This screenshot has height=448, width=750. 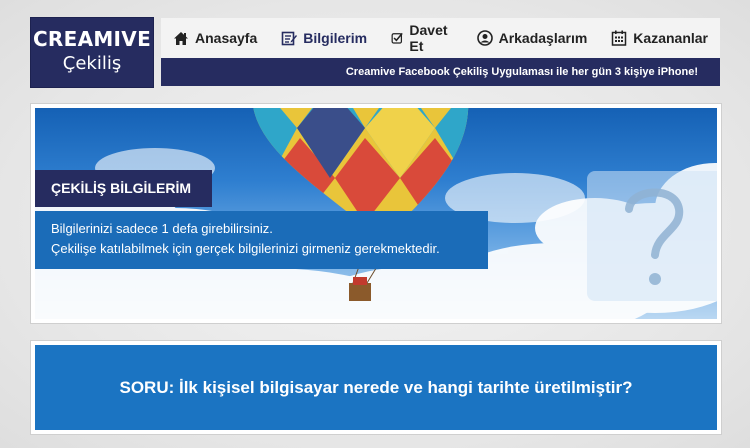 What do you see at coordinates (543, 38) in the screenshot?
I see `nav-label-arkadaslarim: Arkadaşlarım` at bounding box center [543, 38].